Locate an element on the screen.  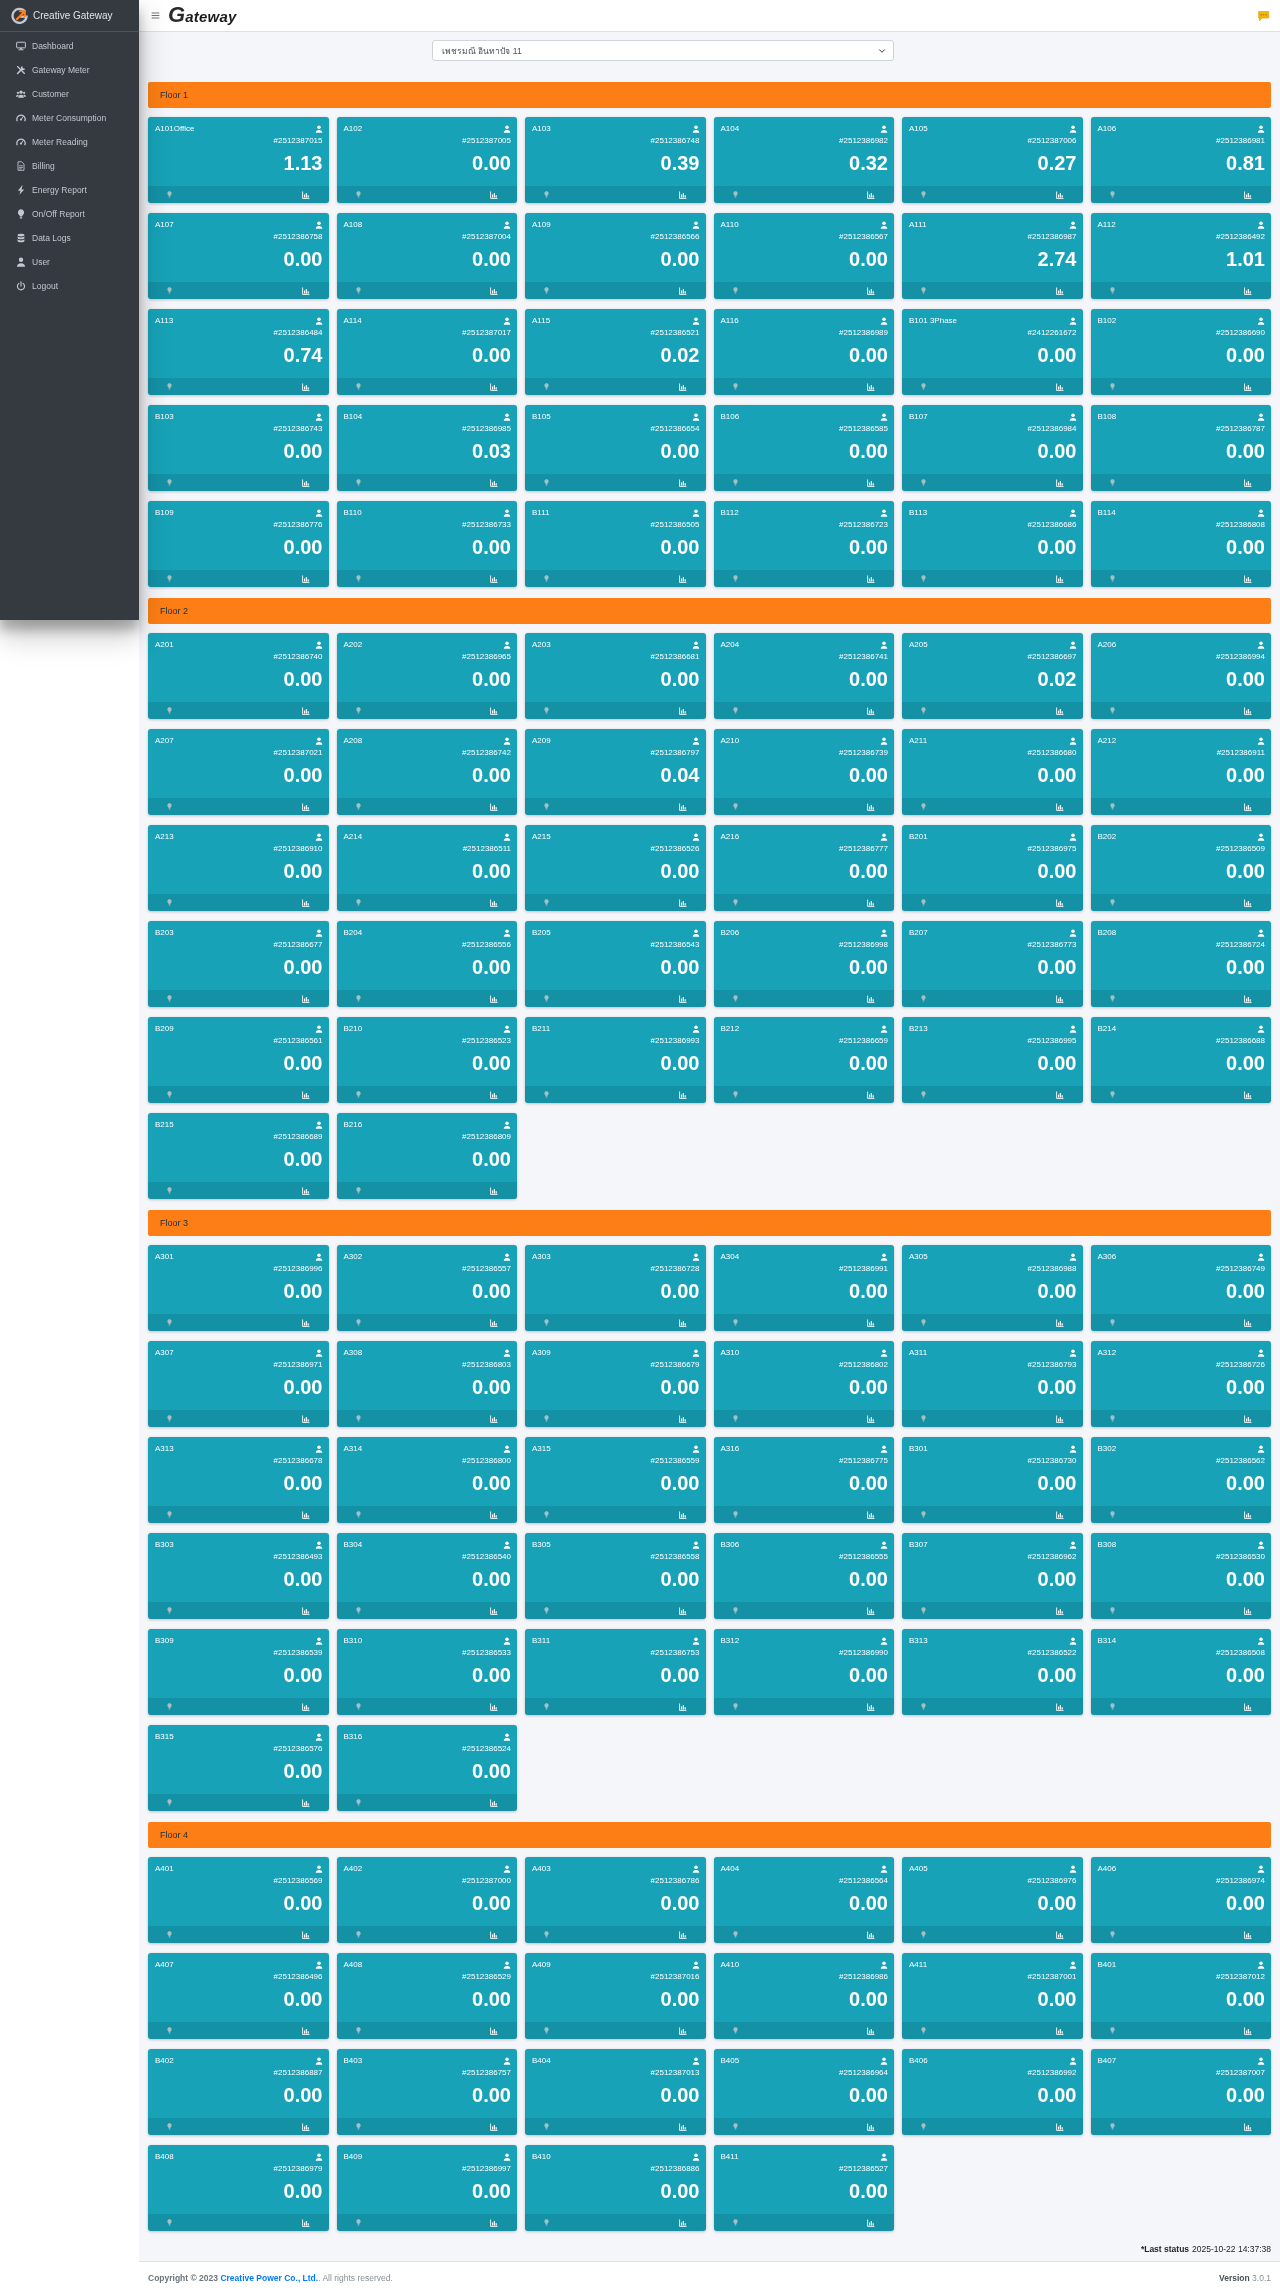
sidebar-item: Meter Reading is located at coordinates (69, 142).